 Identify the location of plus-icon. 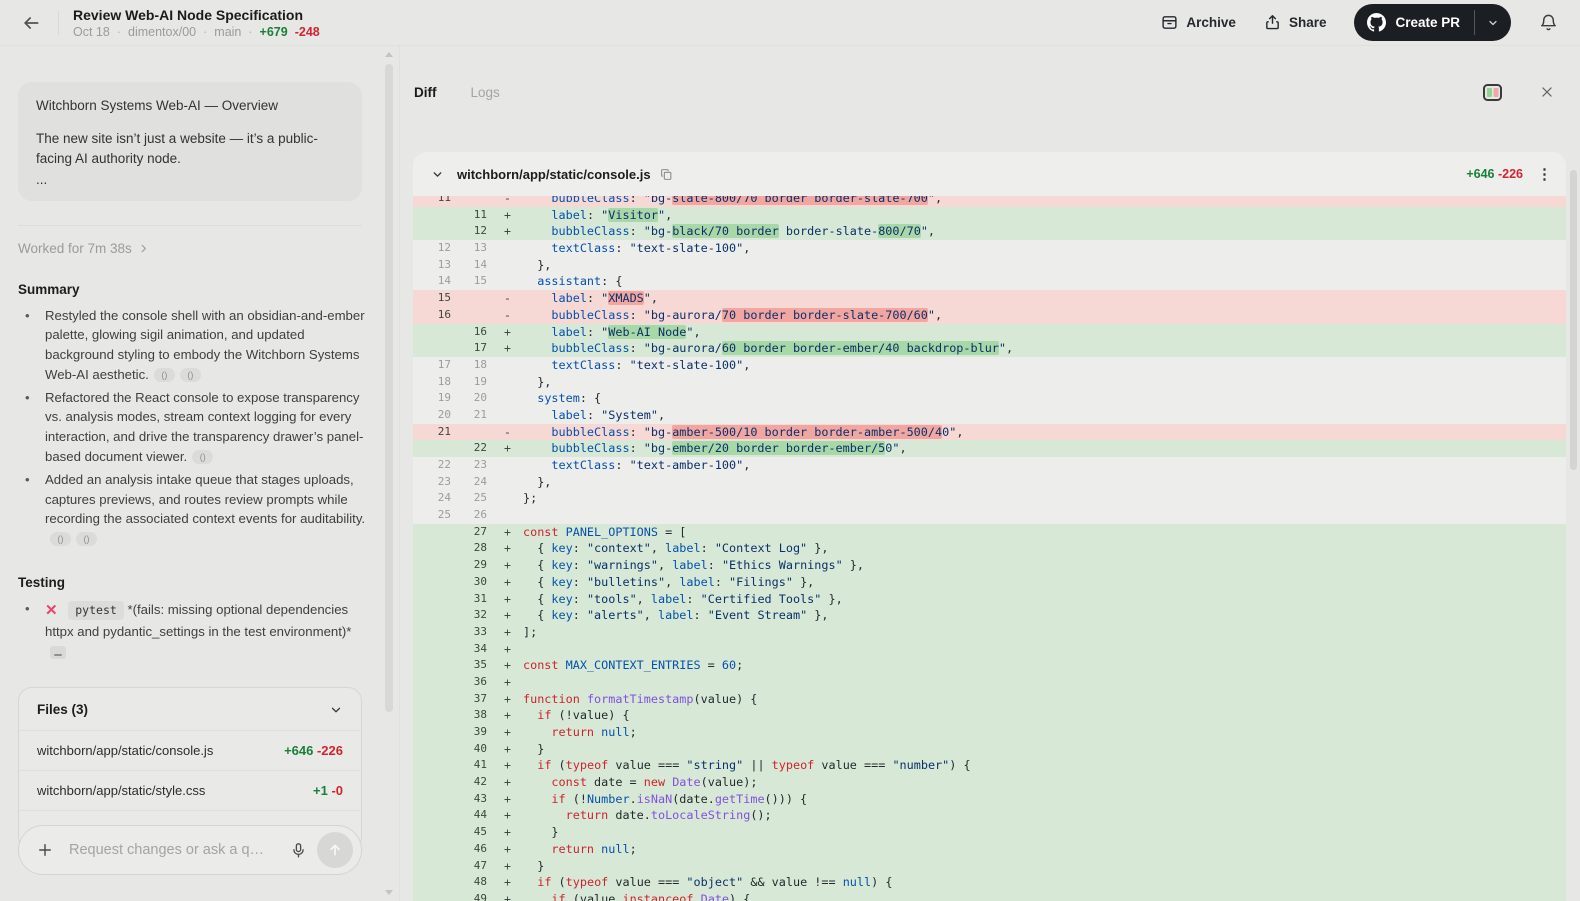
(45, 850).